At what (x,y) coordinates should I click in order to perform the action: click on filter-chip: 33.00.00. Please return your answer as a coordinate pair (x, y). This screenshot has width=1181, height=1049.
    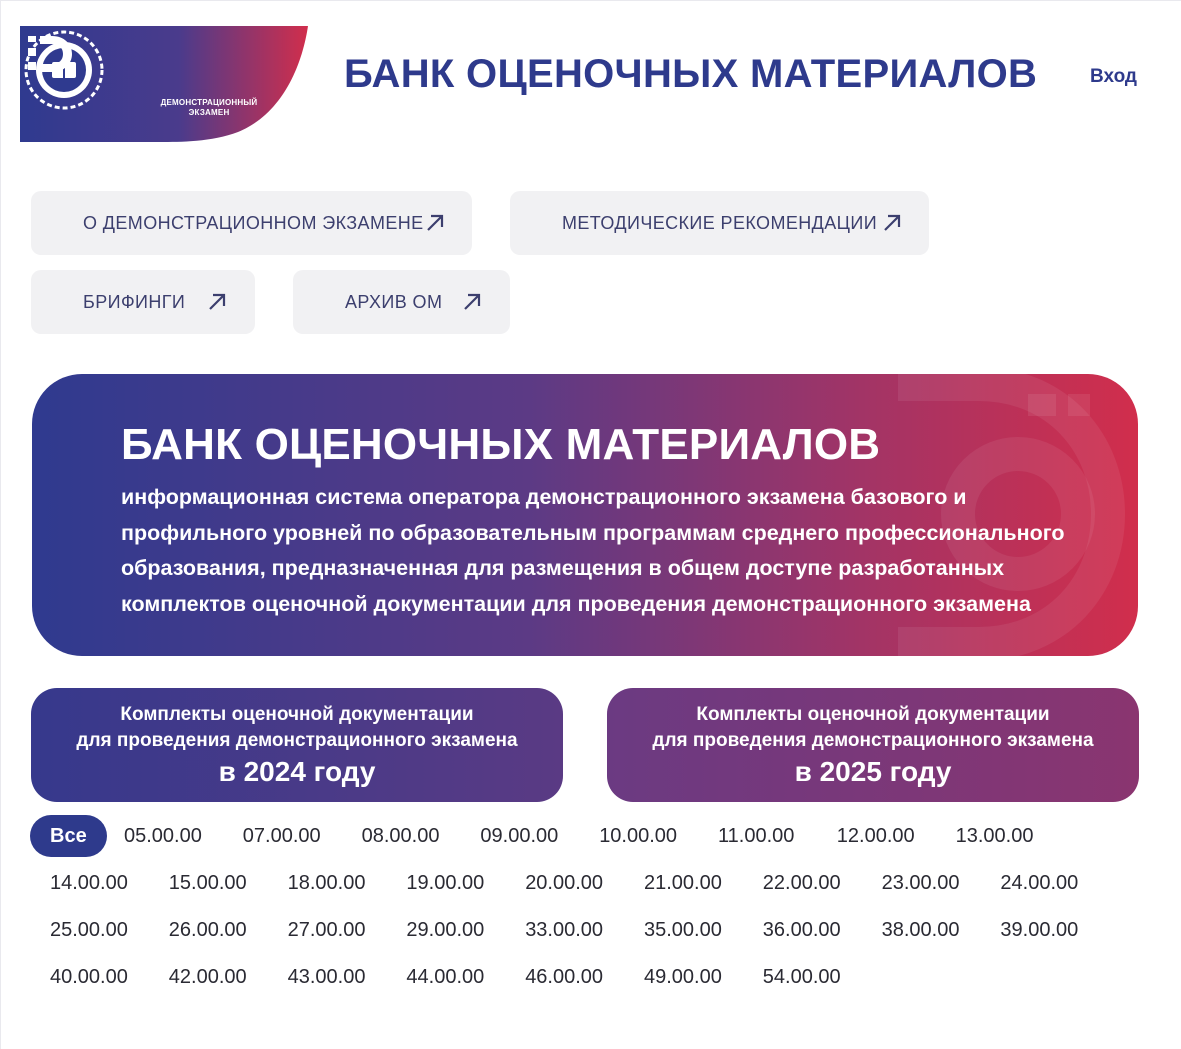
    Looking at the image, I should click on (564, 930).